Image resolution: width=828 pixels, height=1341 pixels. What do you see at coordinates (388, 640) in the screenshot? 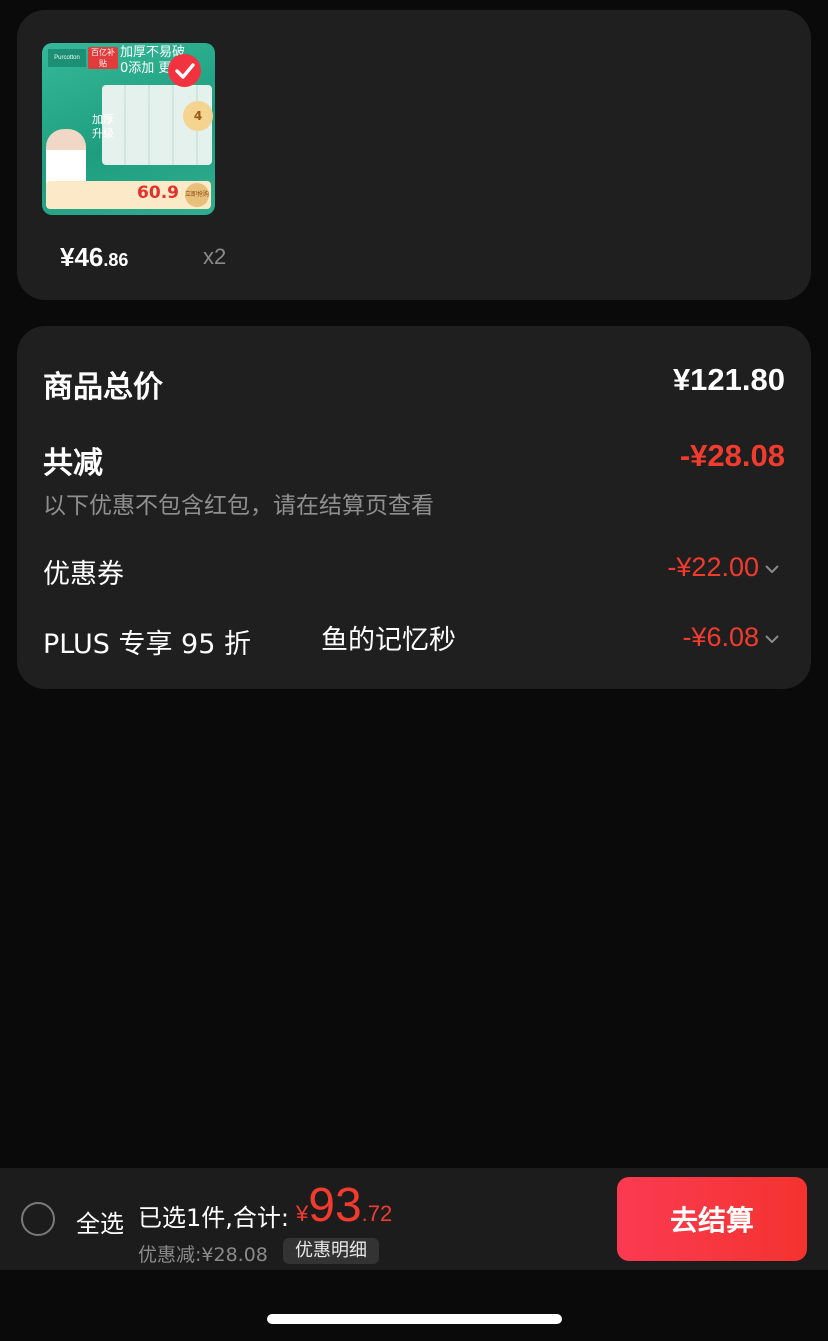
I see `plus-overlay-text: 鱼的记忆秒` at bounding box center [388, 640].